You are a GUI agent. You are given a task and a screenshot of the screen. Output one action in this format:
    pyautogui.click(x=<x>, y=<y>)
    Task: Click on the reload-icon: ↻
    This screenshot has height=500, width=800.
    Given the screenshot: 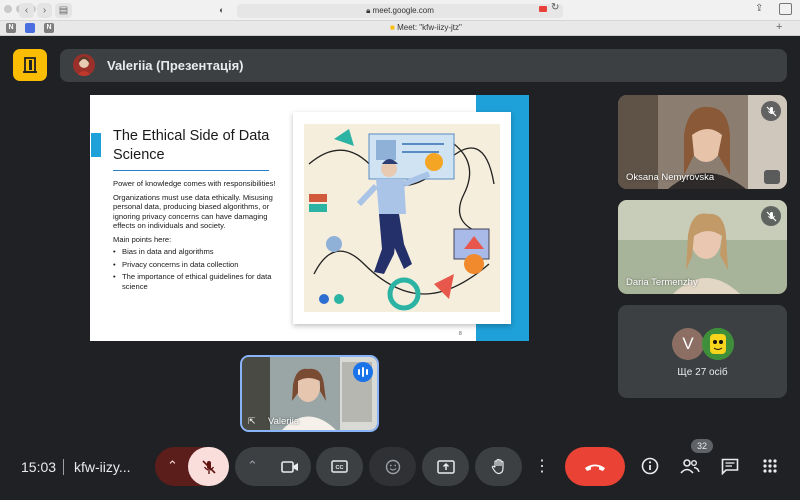 What is the action you would take?
    pyautogui.click(x=555, y=7)
    